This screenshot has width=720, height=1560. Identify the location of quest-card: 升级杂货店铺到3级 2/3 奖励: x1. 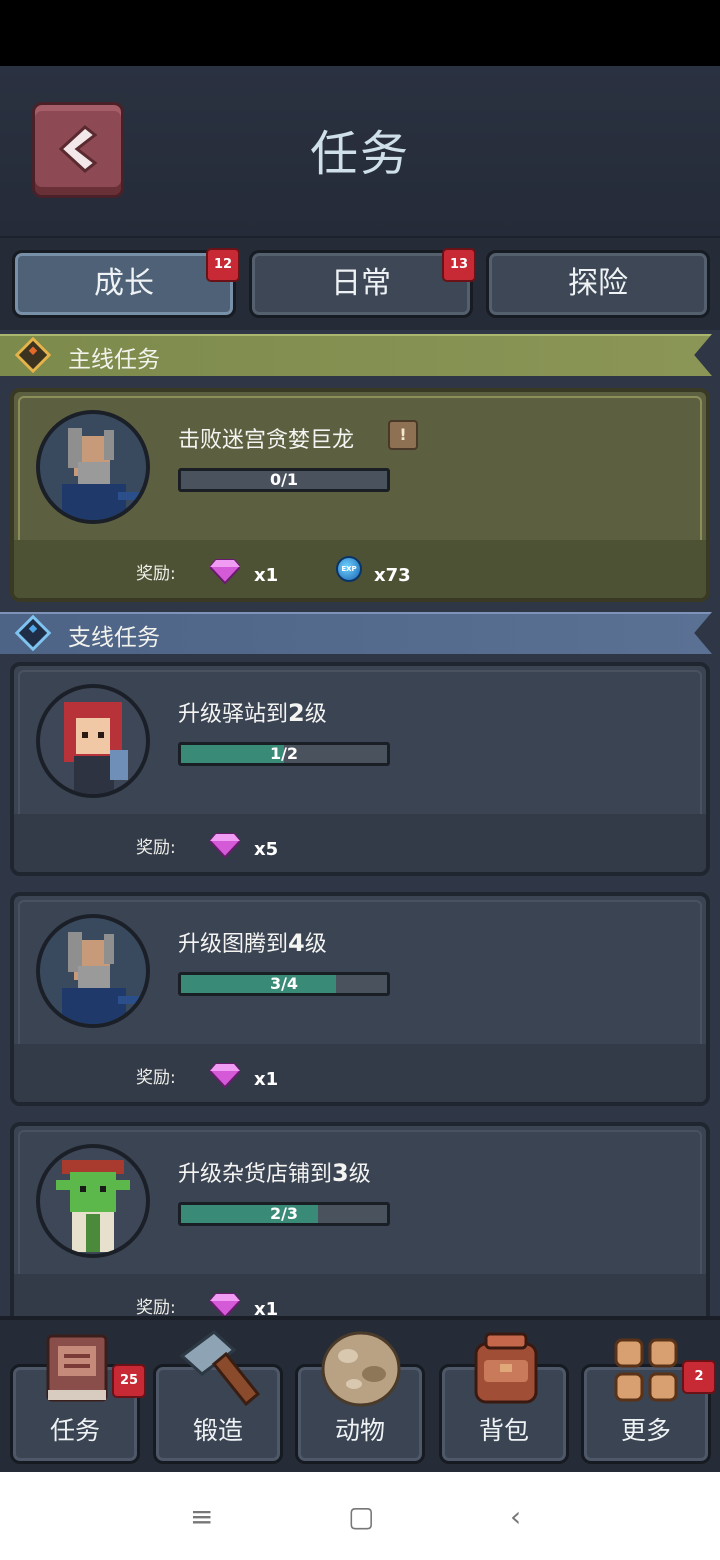
(360, 1229).